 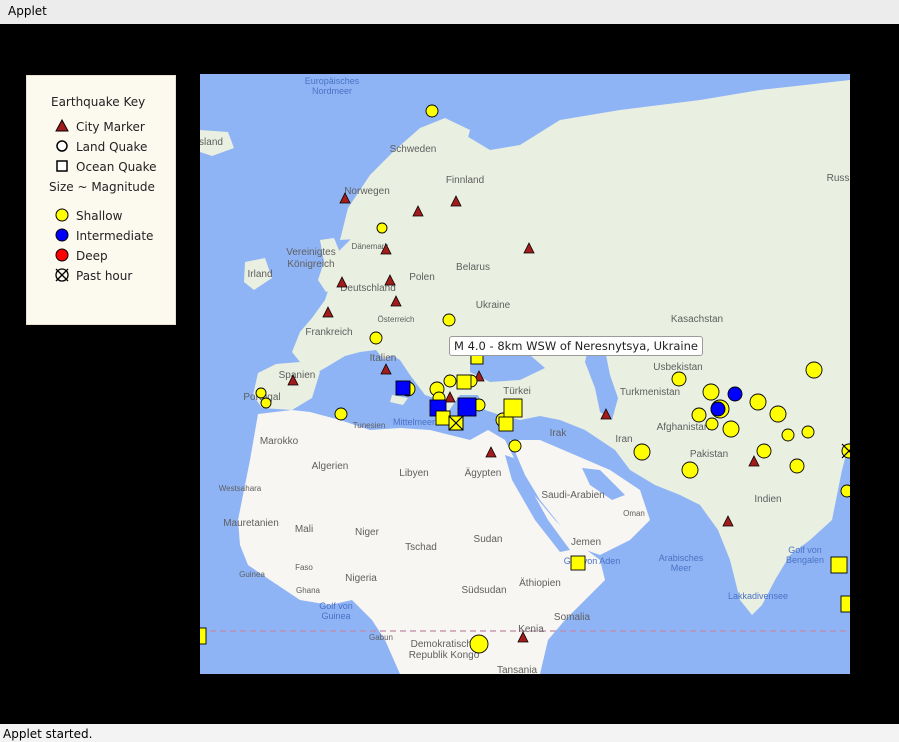 What do you see at coordinates (572, 495) in the screenshot?
I see `map-label: Saudi-Arabien` at bounding box center [572, 495].